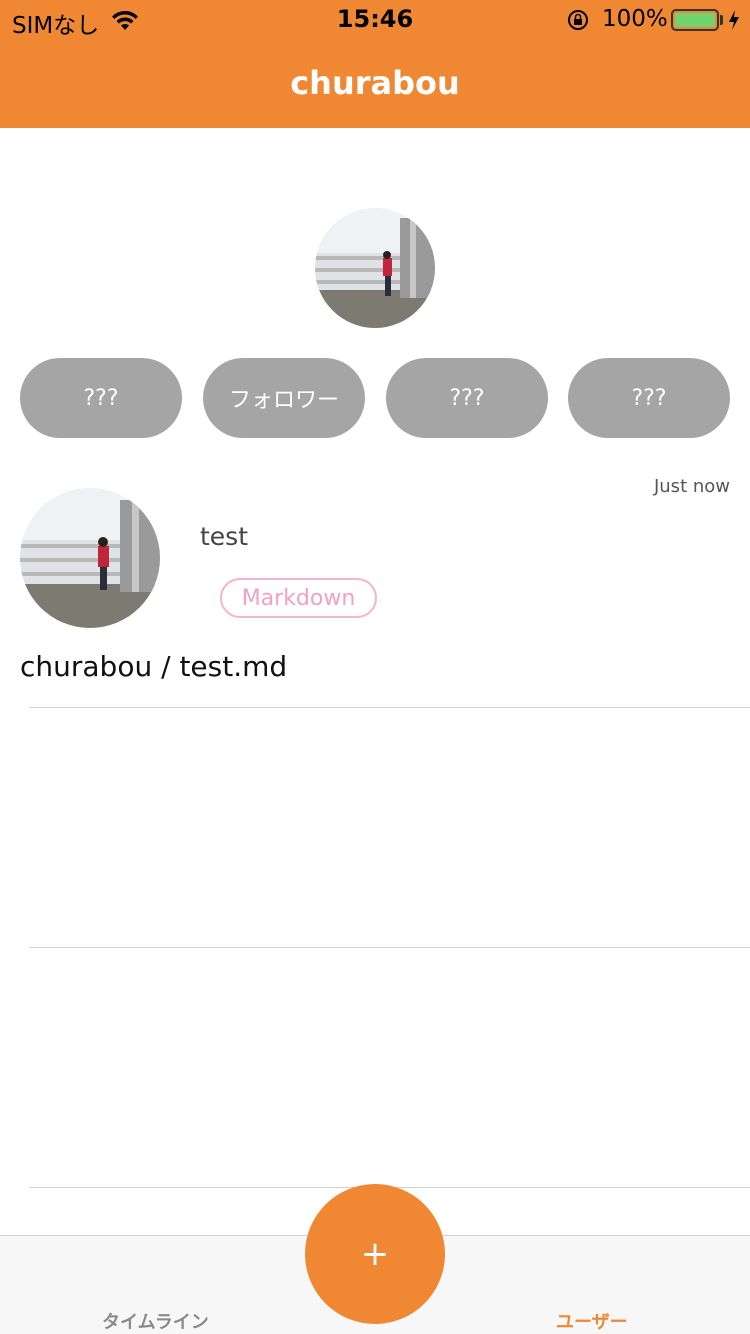 The width and height of the screenshot is (750, 1334). Describe the element at coordinates (298, 598) in the screenshot. I see `language-tag: Markdown` at that location.